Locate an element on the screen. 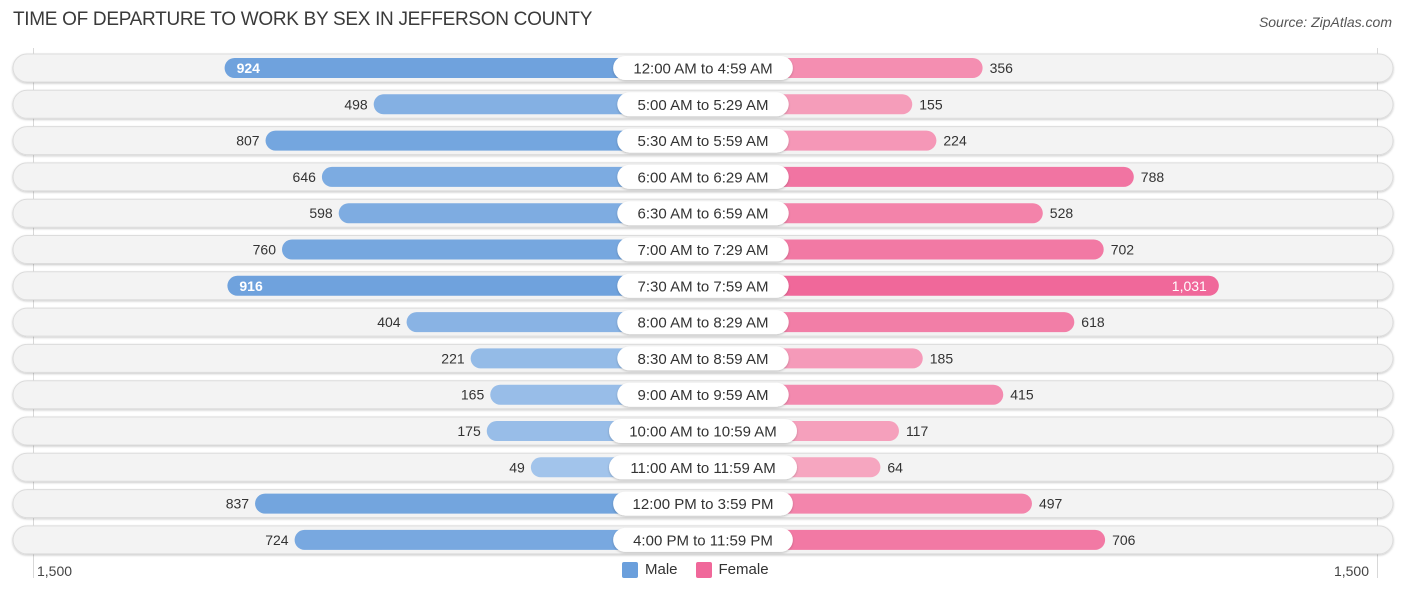 The image size is (1406, 595). legend: Male Female is located at coordinates (700, 569).